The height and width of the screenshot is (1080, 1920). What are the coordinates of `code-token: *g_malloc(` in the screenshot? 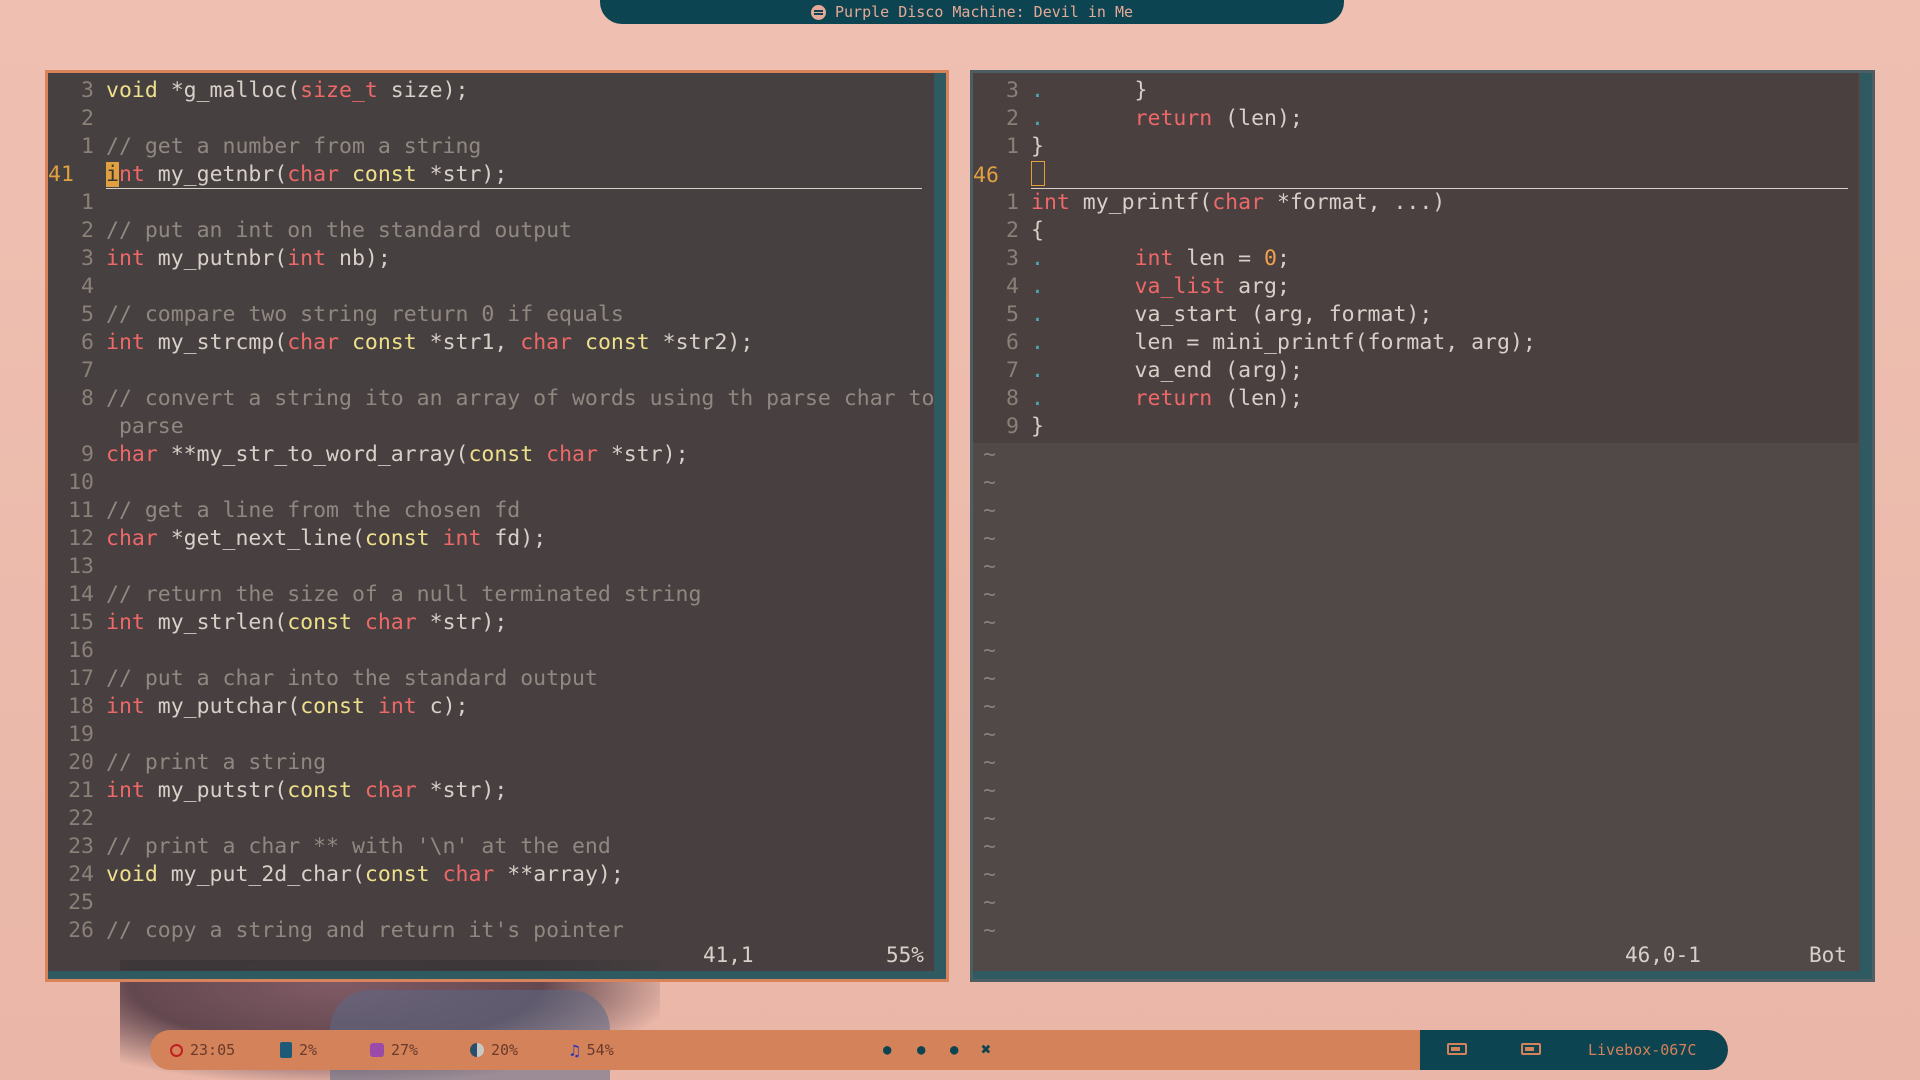 It's located at (229, 90).